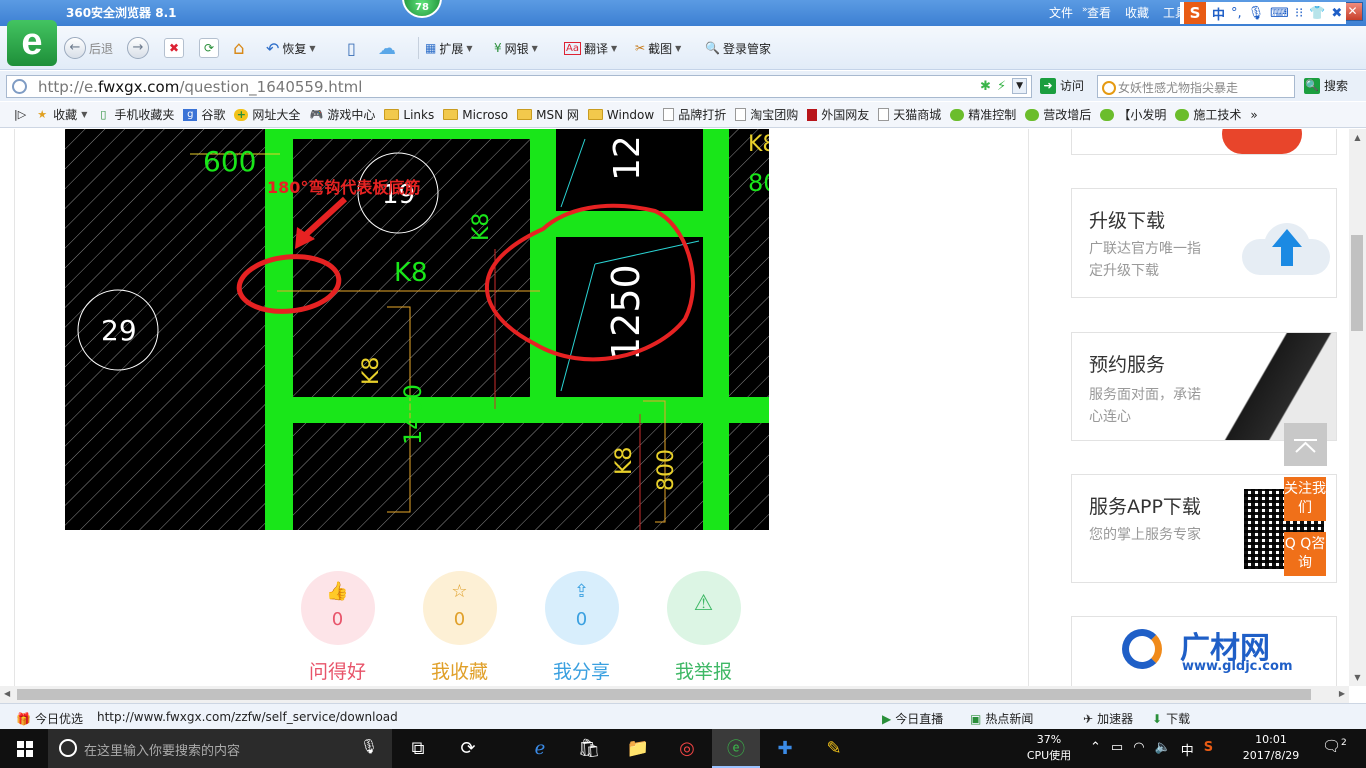 The width and height of the screenshot is (1366, 768). Describe the element at coordinates (1058, 114) in the screenshot. I see `fav-item: 营改增后` at that location.